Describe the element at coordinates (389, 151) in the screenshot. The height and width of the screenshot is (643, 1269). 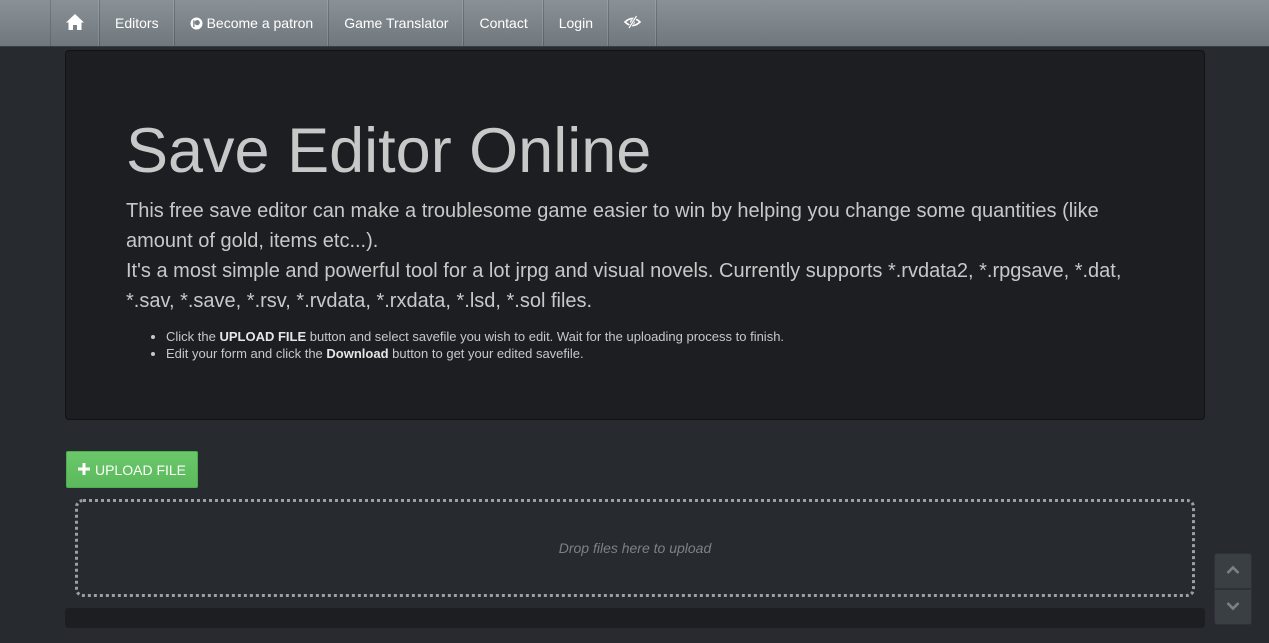
I see `page-title: Save Editor Online` at that location.